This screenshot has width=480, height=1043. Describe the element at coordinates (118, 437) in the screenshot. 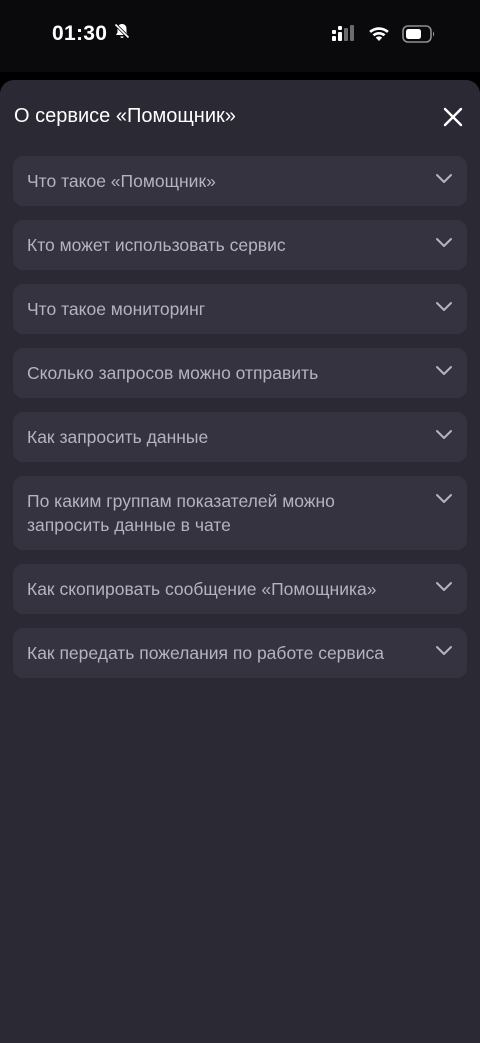

I see `faq-question: Как запросить данные` at that location.